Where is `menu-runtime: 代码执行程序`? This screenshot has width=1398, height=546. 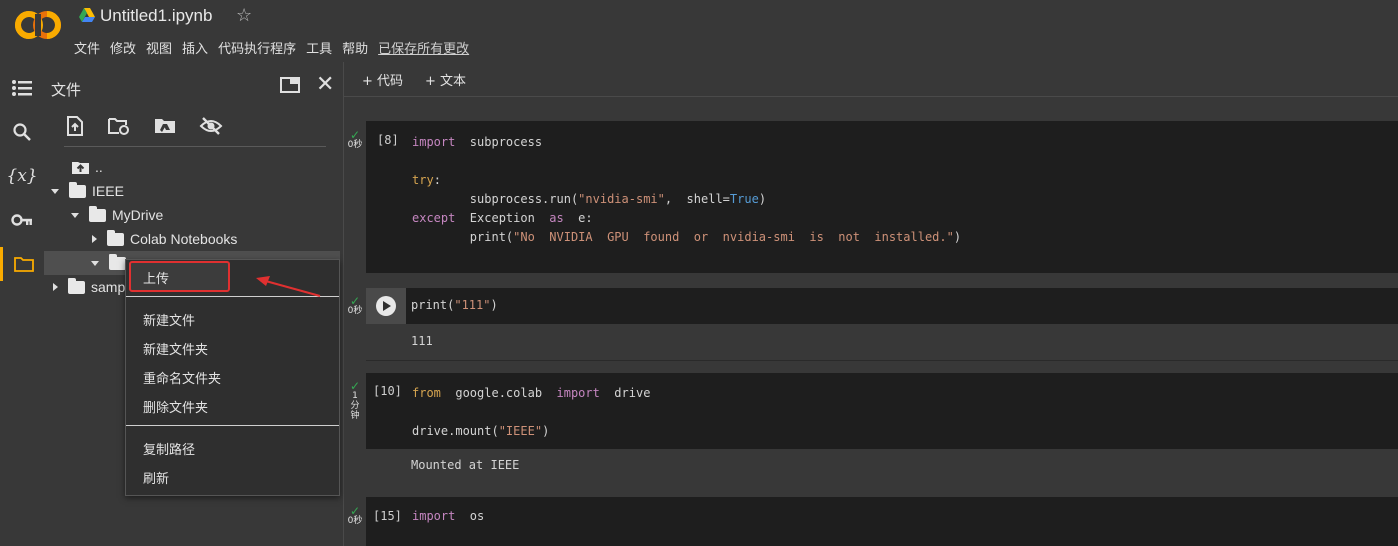 menu-runtime: 代码执行程序 is located at coordinates (257, 47).